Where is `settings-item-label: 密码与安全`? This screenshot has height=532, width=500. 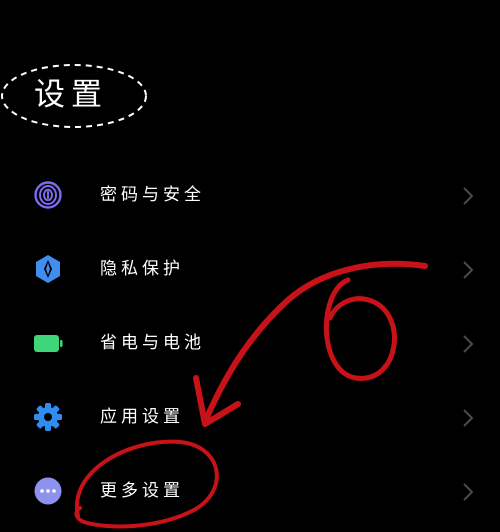
settings-item-label: 密码与安全 is located at coordinates (152, 195).